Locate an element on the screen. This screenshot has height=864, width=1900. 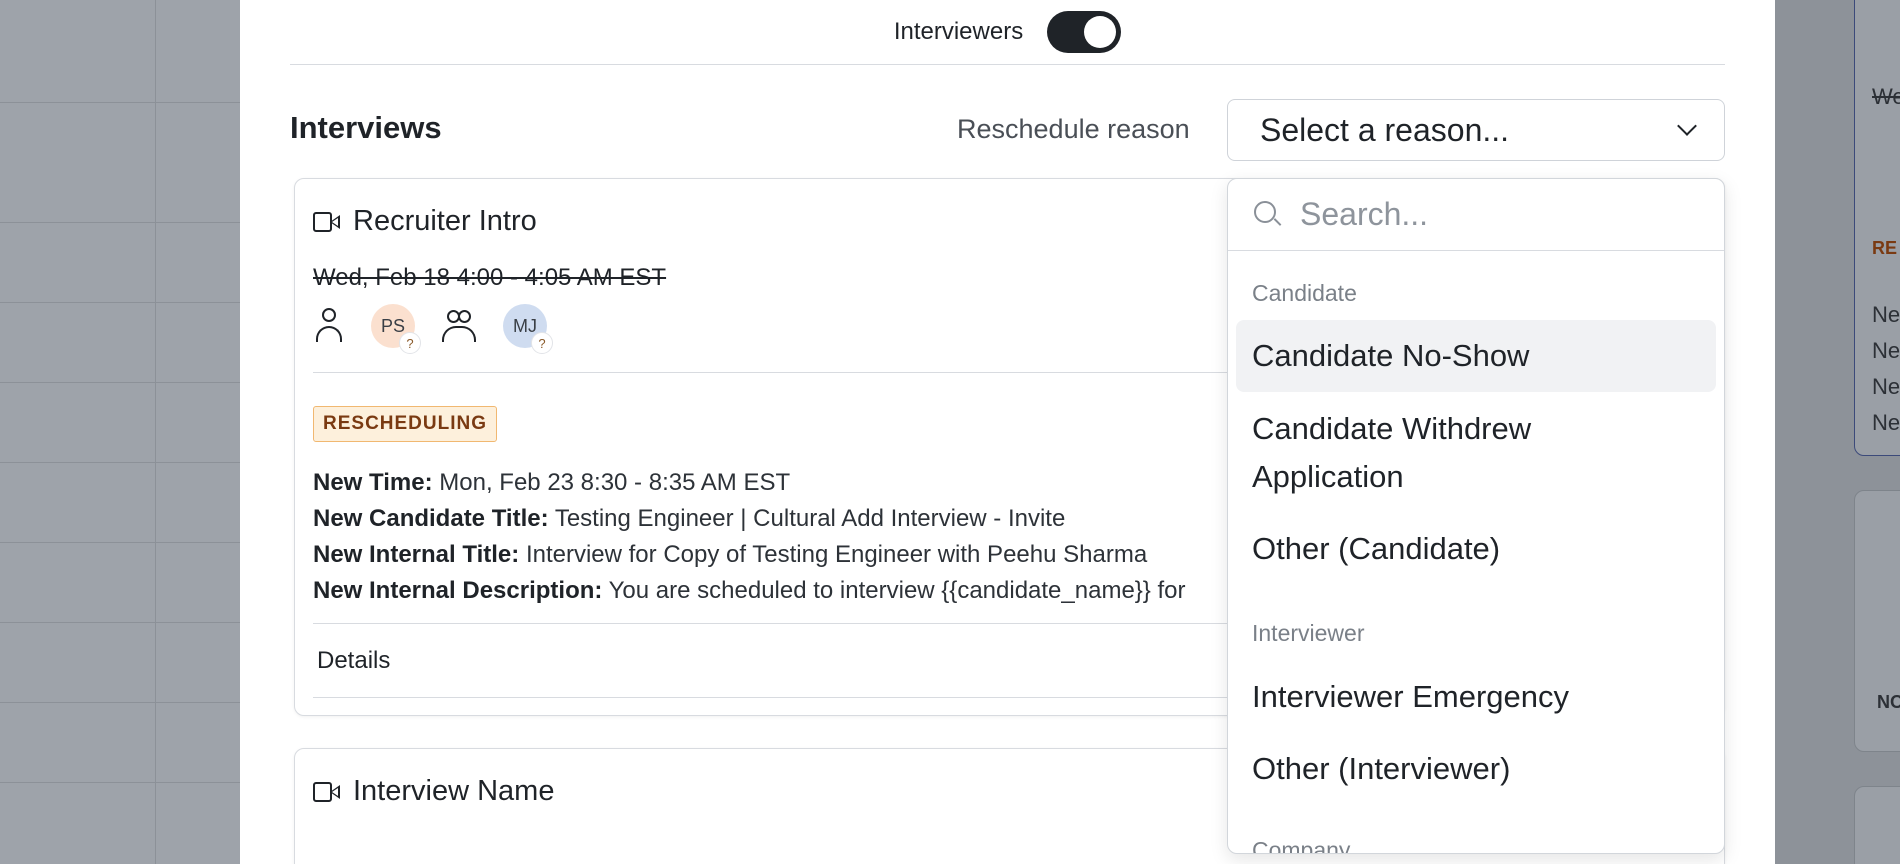
reschedule-reason-label: Reschedule reason is located at coordinates (1073, 129).